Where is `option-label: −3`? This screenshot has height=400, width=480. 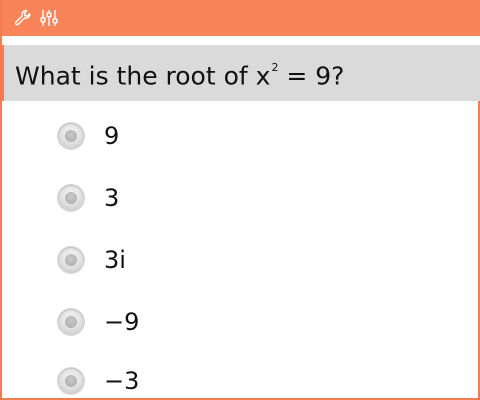
option-label: −3 is located at coordinates (122, 381).